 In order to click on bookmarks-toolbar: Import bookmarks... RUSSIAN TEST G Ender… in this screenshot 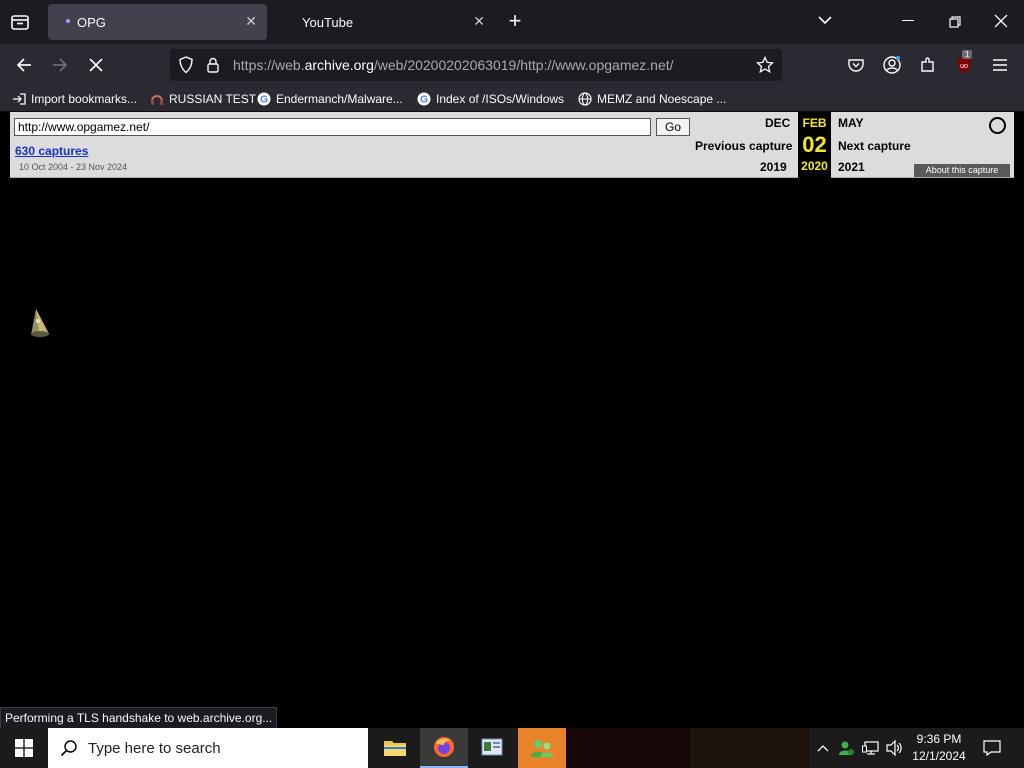, I will do `click(512, 99)`.